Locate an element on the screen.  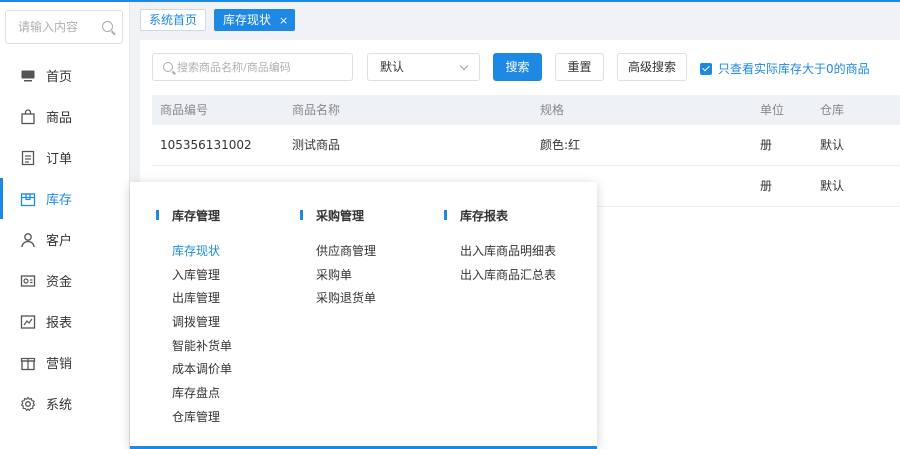
bag-icon is located at coordinates (28, 116).